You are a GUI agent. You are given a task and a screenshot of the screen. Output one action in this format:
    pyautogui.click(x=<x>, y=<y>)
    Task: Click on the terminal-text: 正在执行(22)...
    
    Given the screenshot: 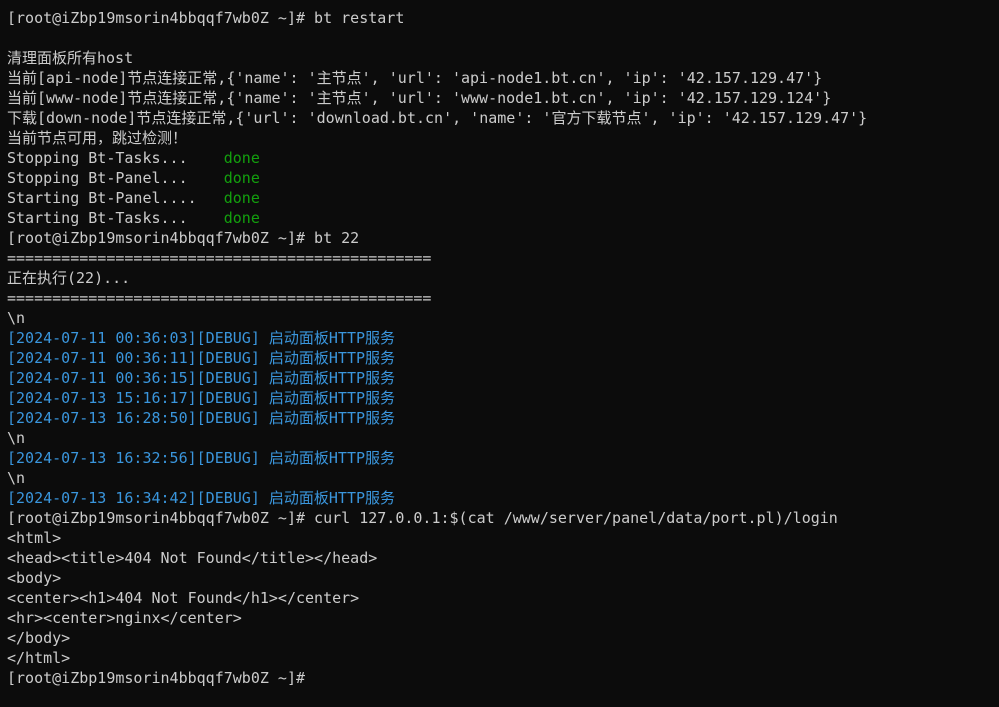 What is the action you would take?
    pyautogui.click(x=69, y=278)
    